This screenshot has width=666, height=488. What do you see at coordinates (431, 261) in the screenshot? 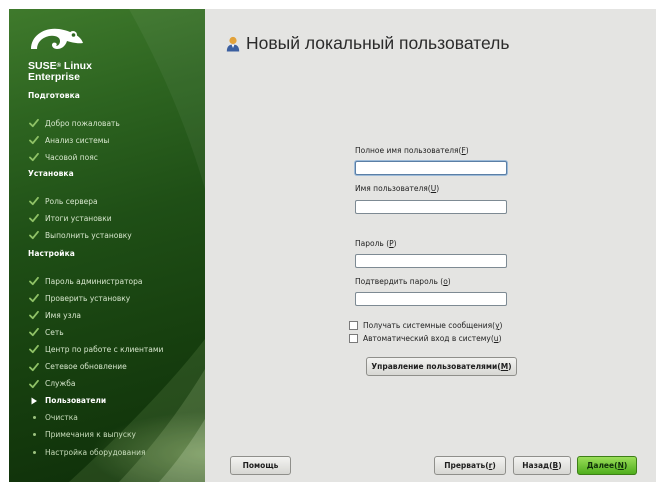
I see `password-input` at bounding box center [431, 261].